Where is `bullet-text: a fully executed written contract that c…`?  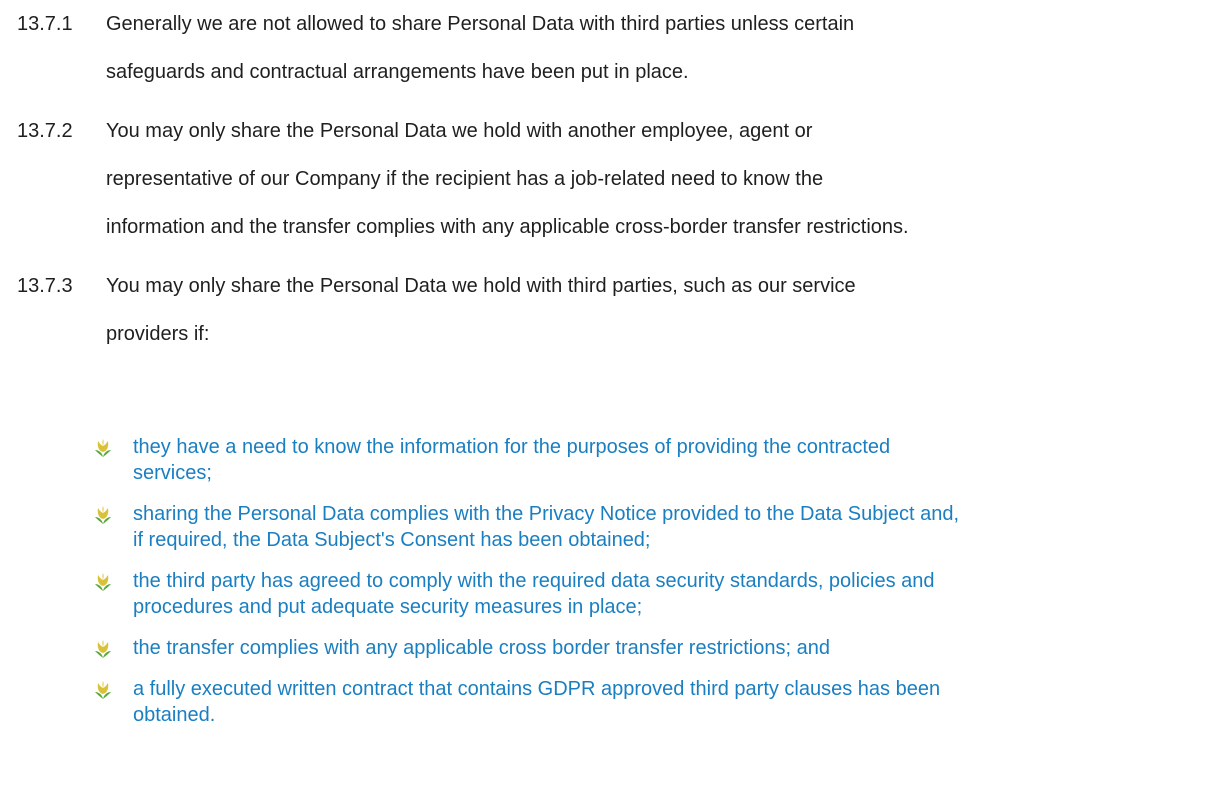
bullet-text: a fully executed written contract that c… is located at coordinates (668, 702).